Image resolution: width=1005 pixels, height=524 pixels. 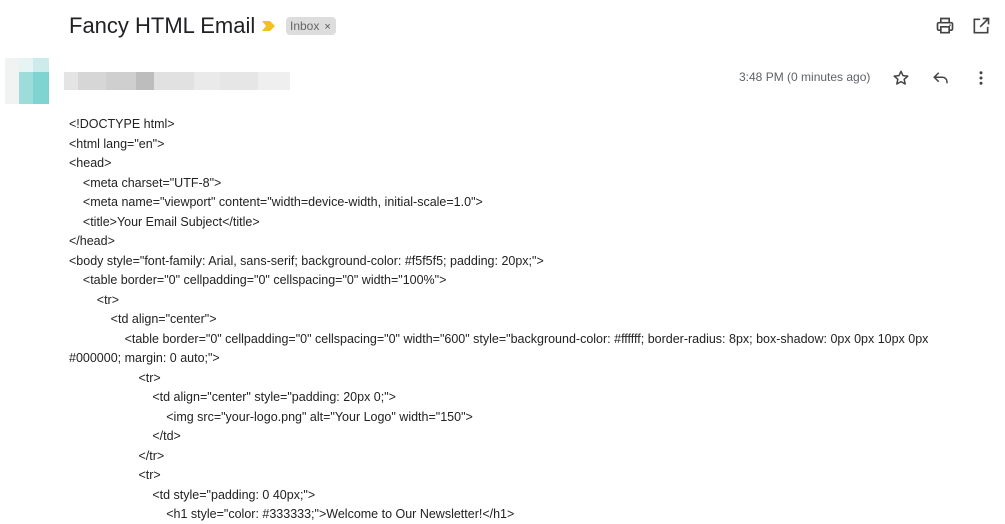 What do you see at coordinates (327, 27) in the screenshot?
I see `remove-label-button: ×` at bounding box center [327, 27].